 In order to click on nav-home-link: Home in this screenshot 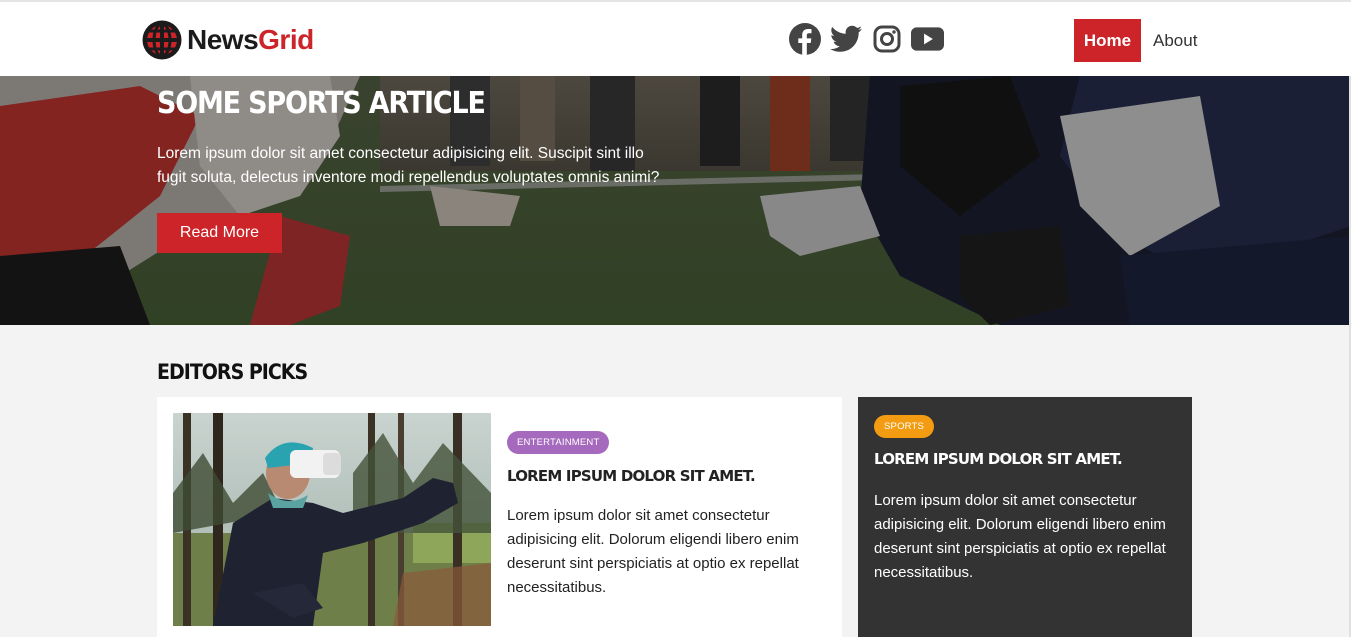, I will do `click(1107, 40)`.